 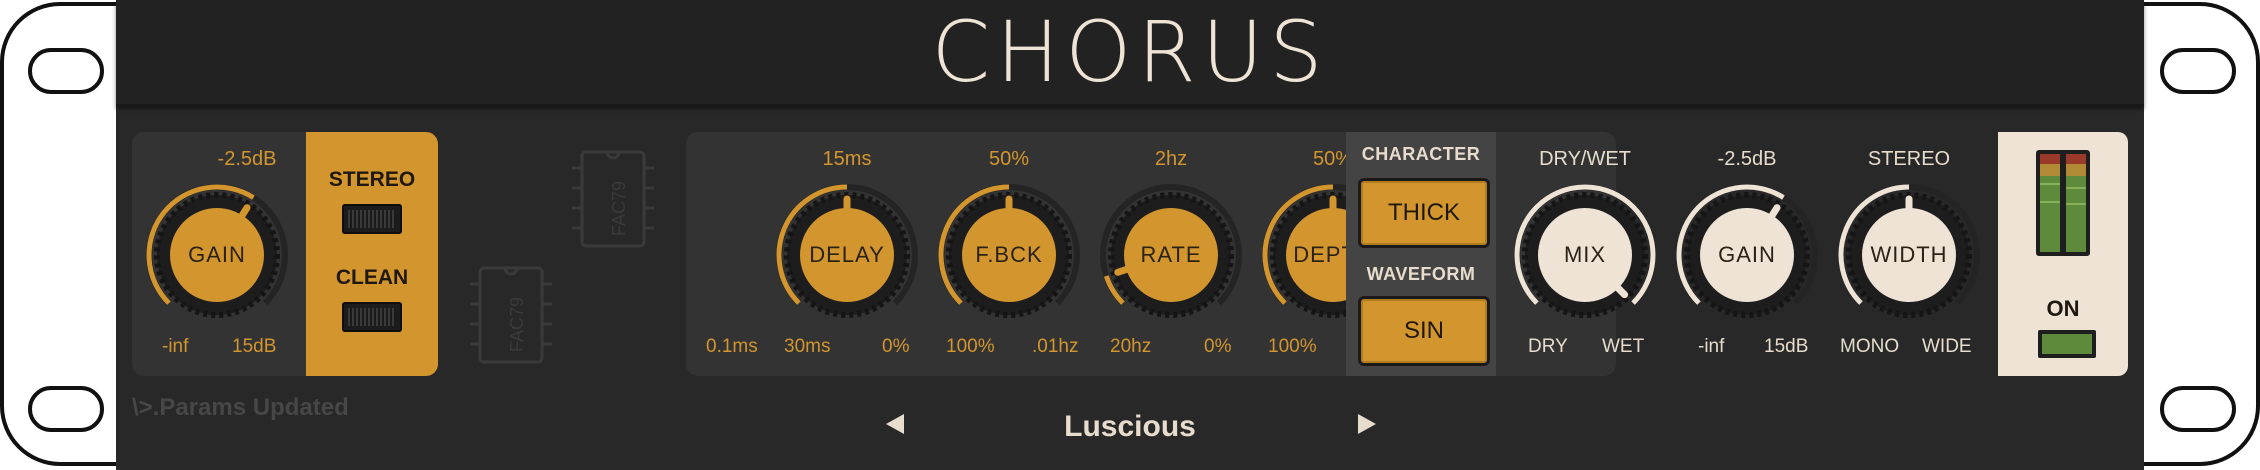 I want to click on rate-label: RATE, so click(x=1171, y=254).